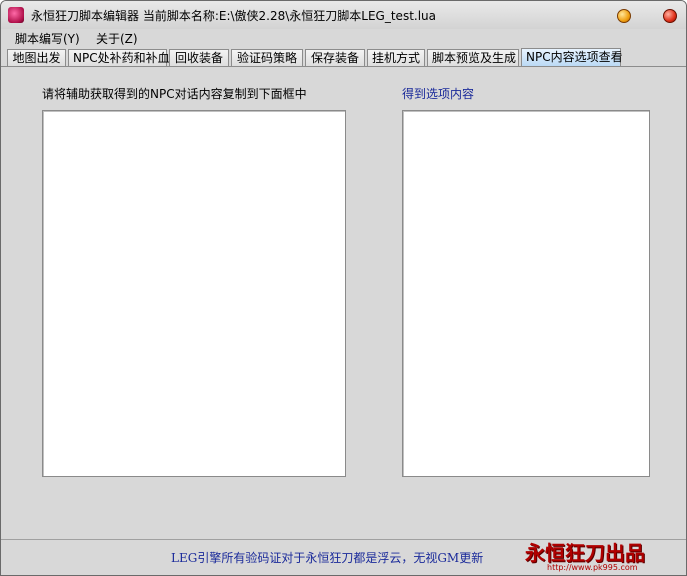 This screenshot has height=576, width=687. What do you see at coordinates (585, 553) in the screenshot?
I see `brand-text: 永恒狂刀出品` at bounding box center [585, 553].